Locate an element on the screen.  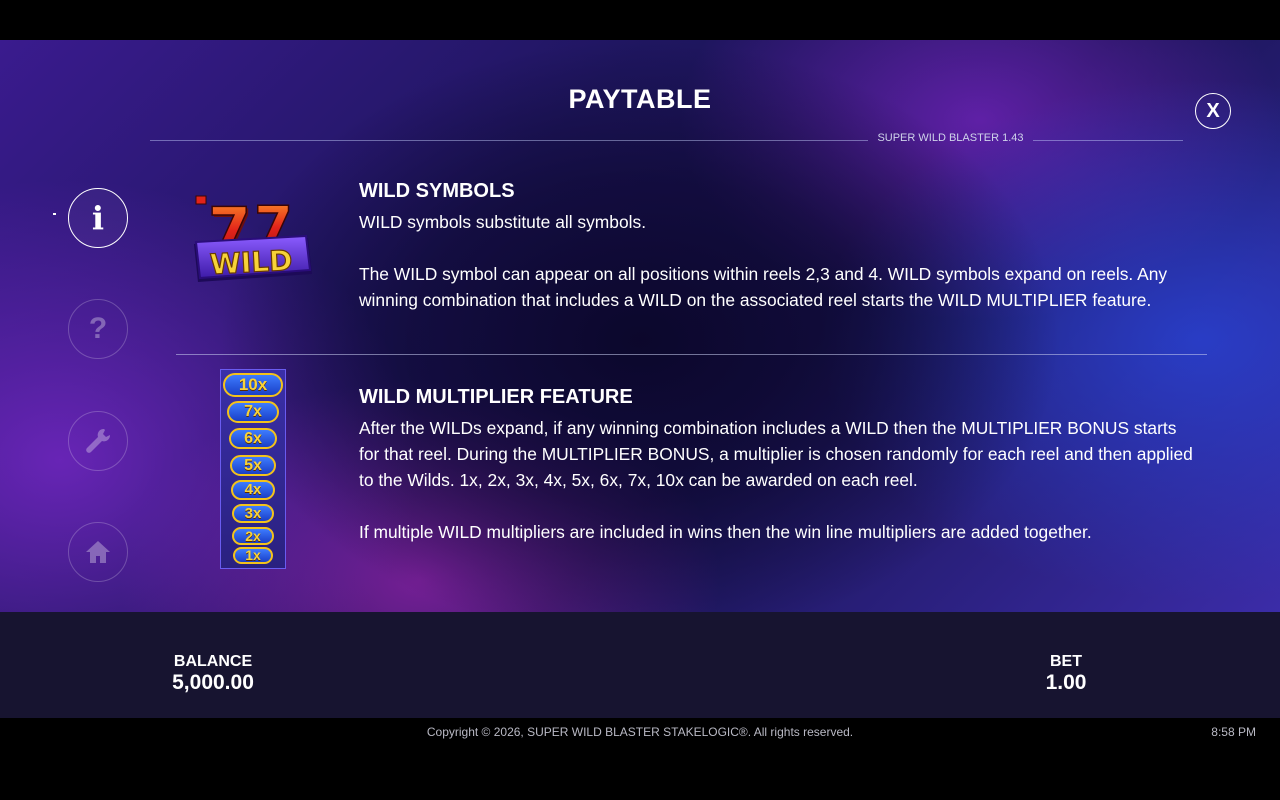
nav-settings-button is located at coordinates (98, 441).